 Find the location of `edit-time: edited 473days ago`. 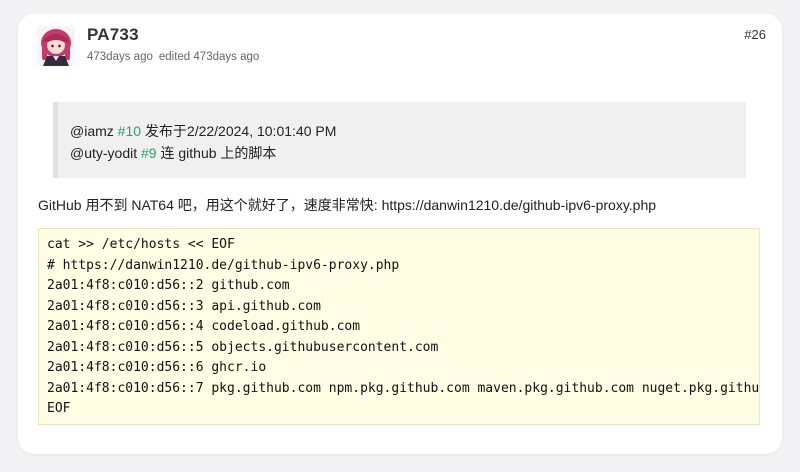

edit-time: edited 473days ago is located at coordinates (209, 57).